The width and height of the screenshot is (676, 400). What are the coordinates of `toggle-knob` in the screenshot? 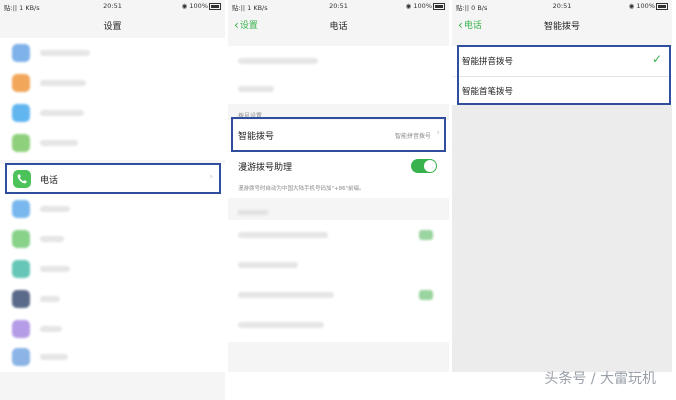 It's located at (430, 166).